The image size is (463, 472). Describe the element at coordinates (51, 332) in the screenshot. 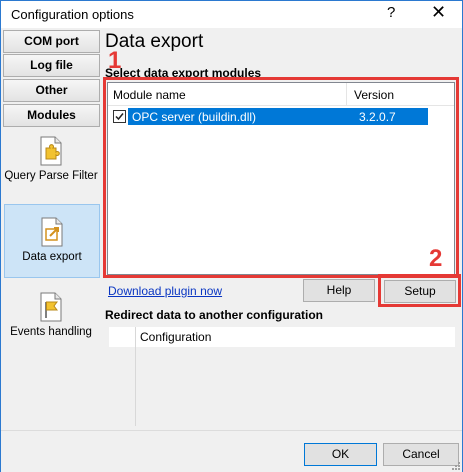

I see `module-label: Events handling` at that location.